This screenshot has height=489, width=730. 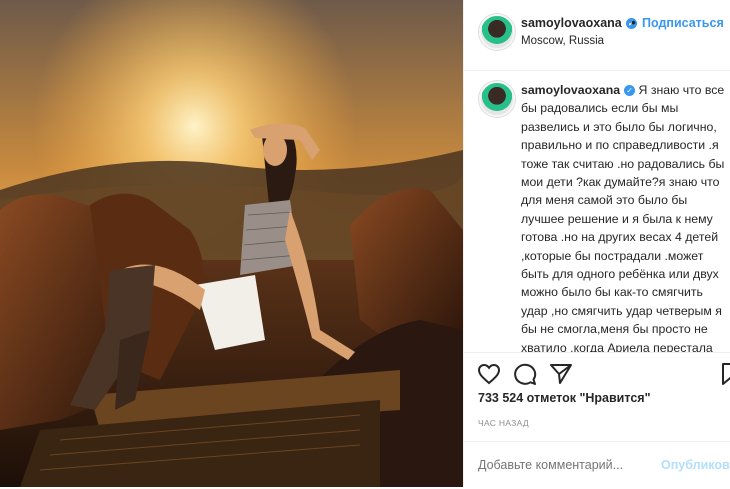 I want to click on caption-verified-icon: ✓, so click(x=630, y=90).